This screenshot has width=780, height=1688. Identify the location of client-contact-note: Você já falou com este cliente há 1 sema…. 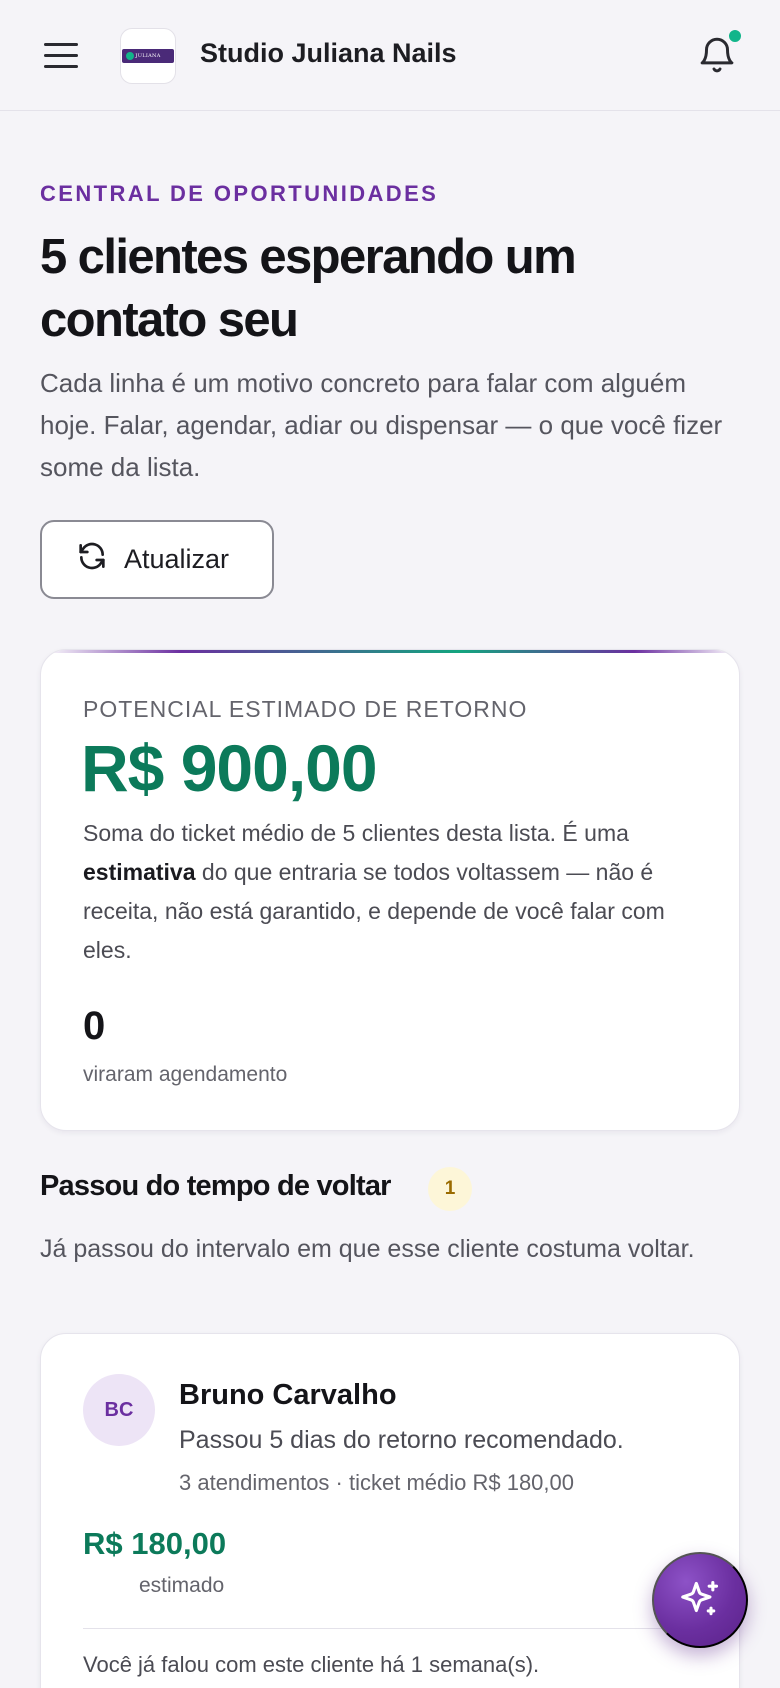
(311, 1664).